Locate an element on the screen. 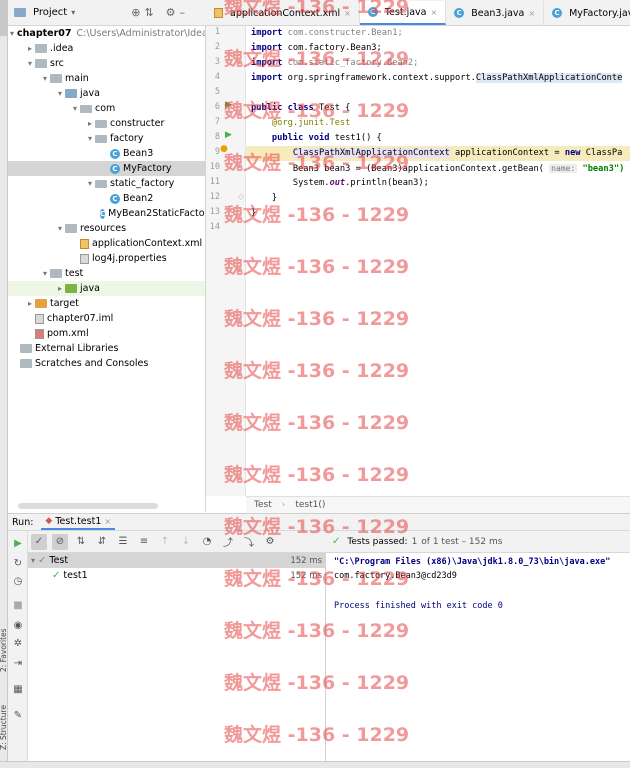  collapse-all-icon: ⇅ is located at coordinates (148, 12).